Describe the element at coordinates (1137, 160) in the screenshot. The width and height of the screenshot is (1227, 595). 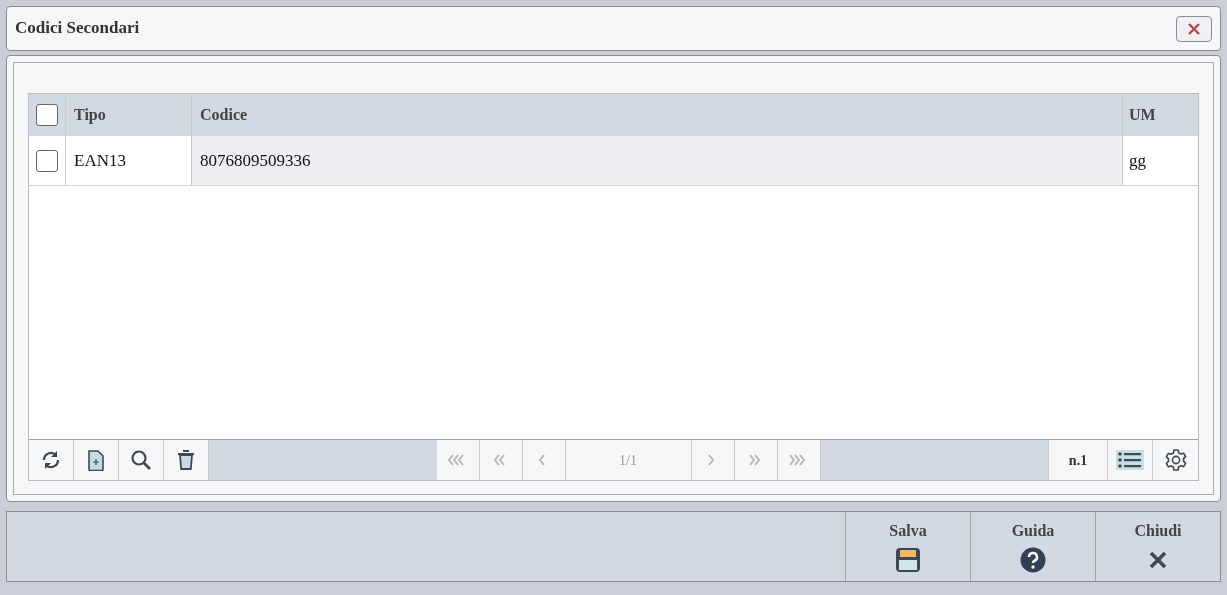
I see `table-cell-text: gg` at that location.